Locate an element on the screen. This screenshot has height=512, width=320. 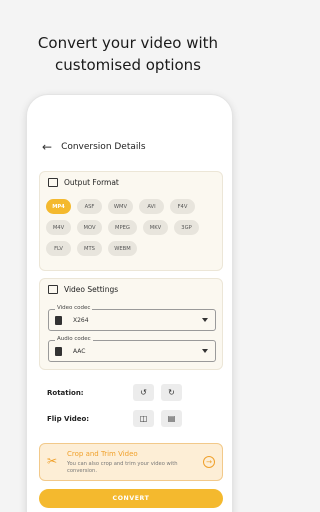
video-settings-icon is located at coordinates (53, 289).